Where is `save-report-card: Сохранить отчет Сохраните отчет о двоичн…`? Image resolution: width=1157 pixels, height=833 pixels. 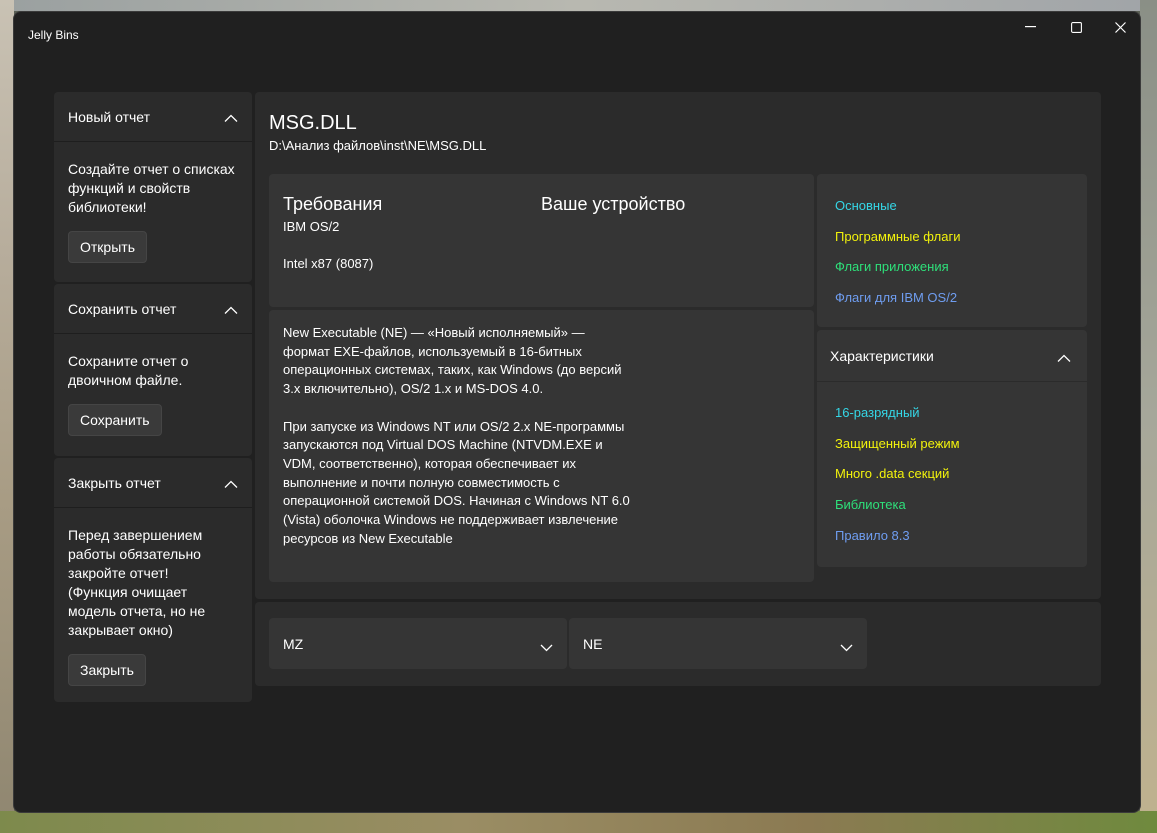
save-report-card: Сохранить отчет Сохраните отчет о двоичн… is located at coordinates (153, 370).